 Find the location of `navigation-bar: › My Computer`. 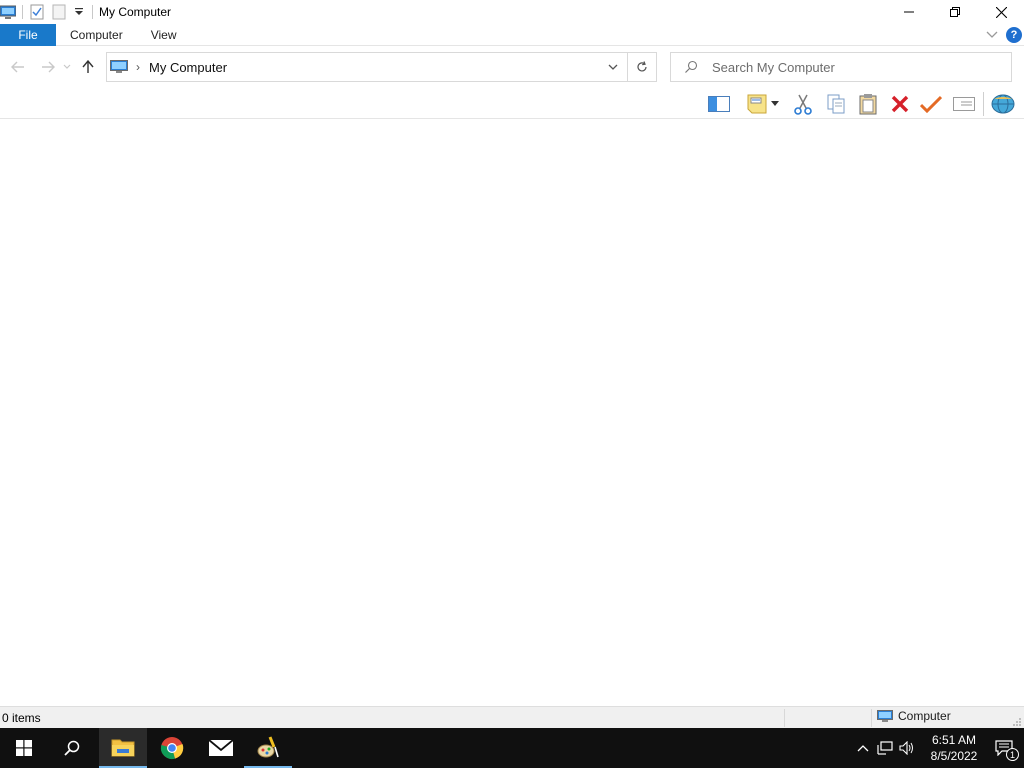

navigation-bar: › My Computer is located at coordinates (512, 67).